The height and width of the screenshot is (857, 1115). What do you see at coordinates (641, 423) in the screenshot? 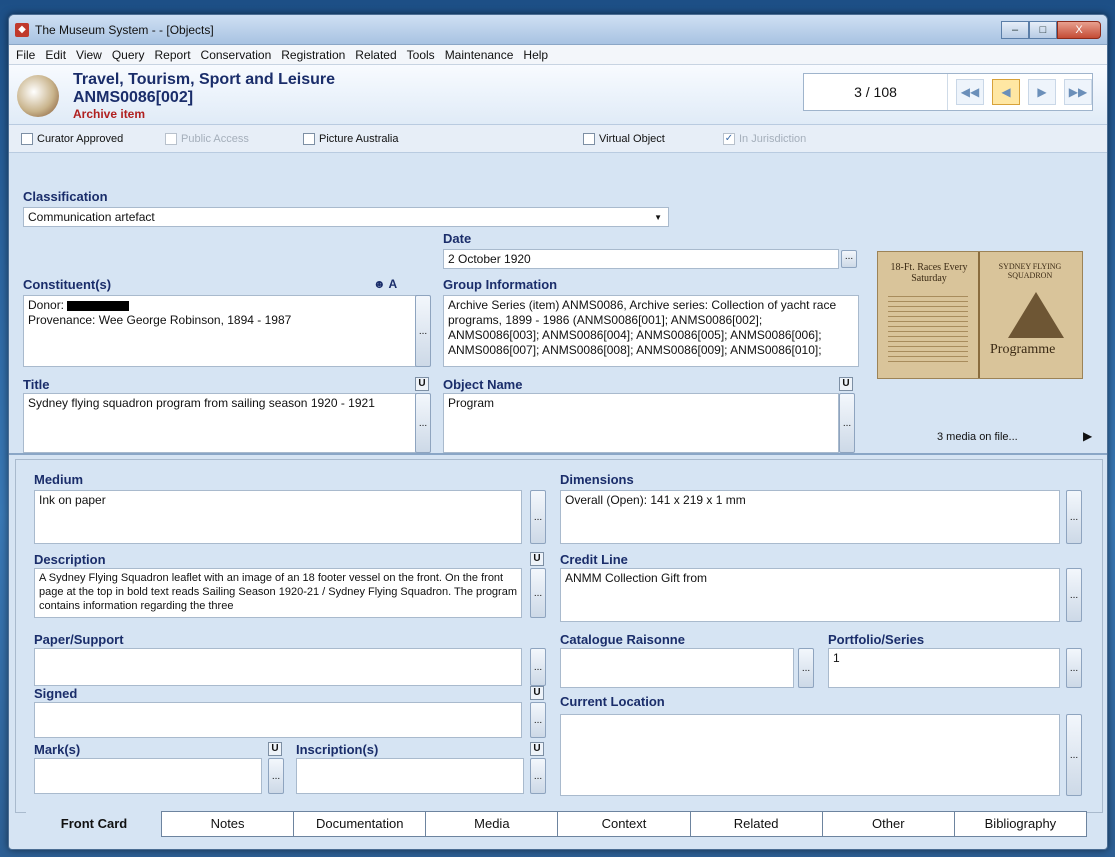
I see `object-name-field: Program` at bounding box center [641, 423].